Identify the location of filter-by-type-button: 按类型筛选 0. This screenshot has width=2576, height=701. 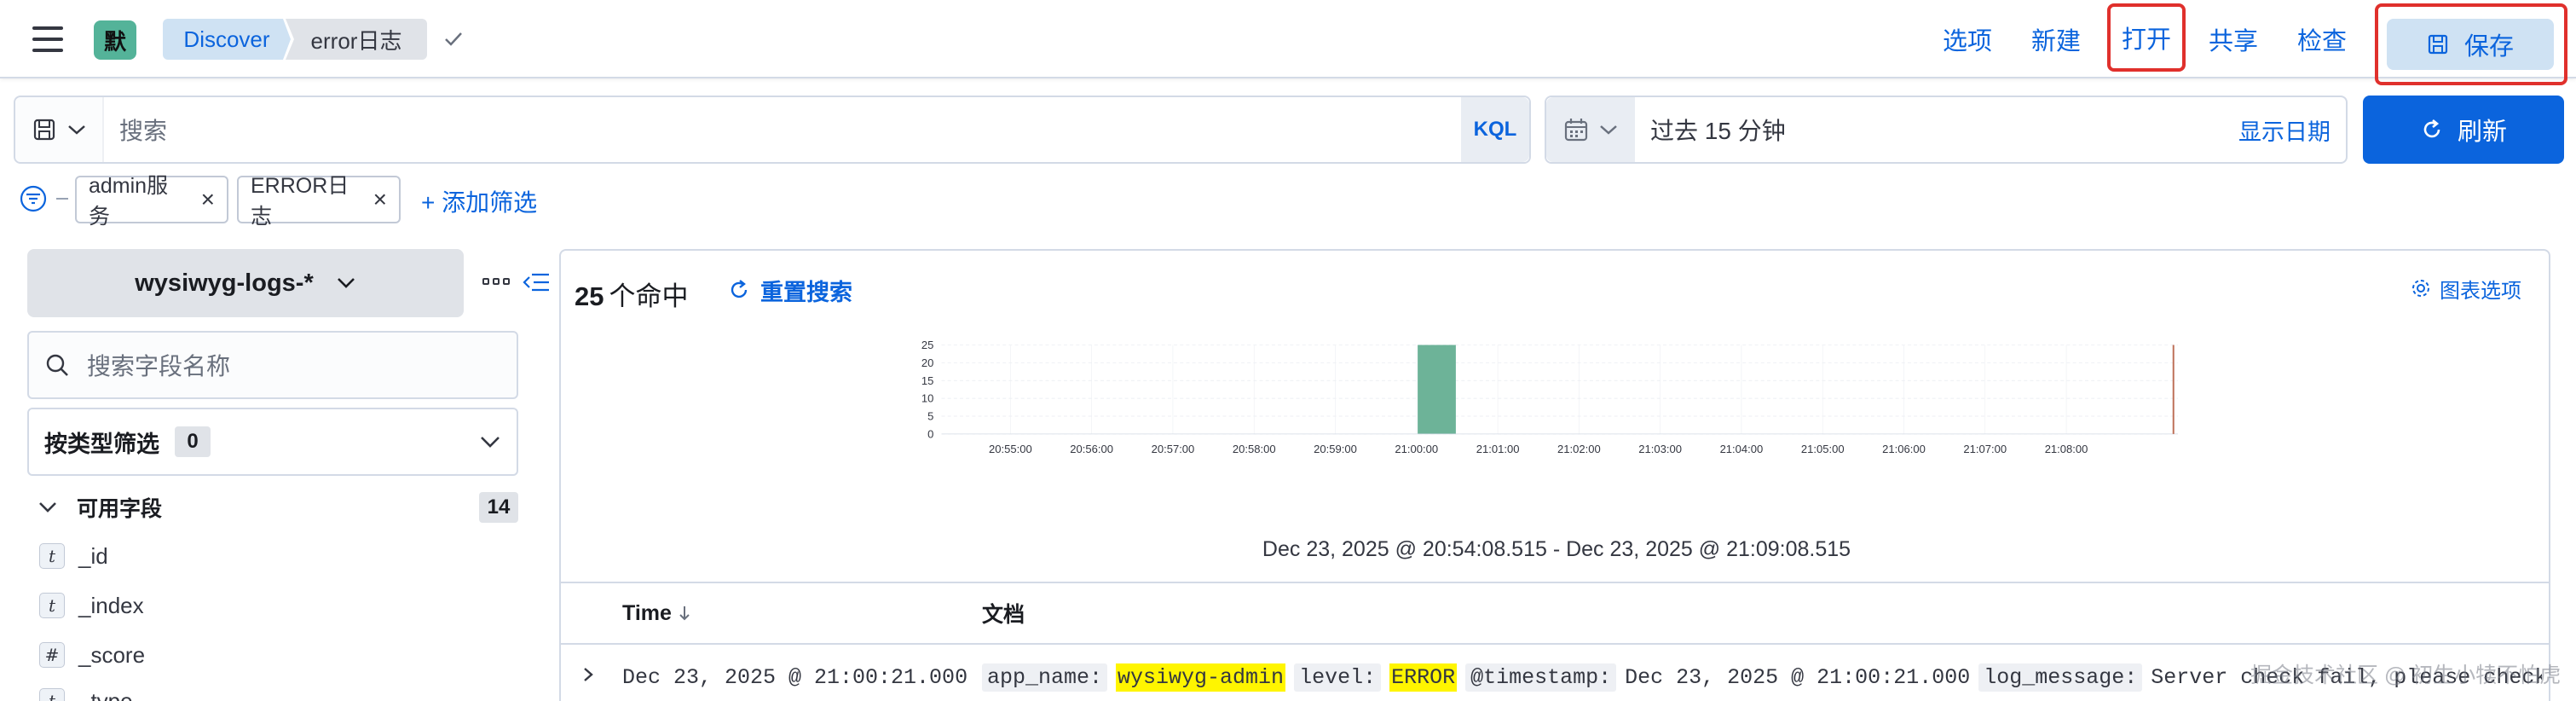
(272, 442).